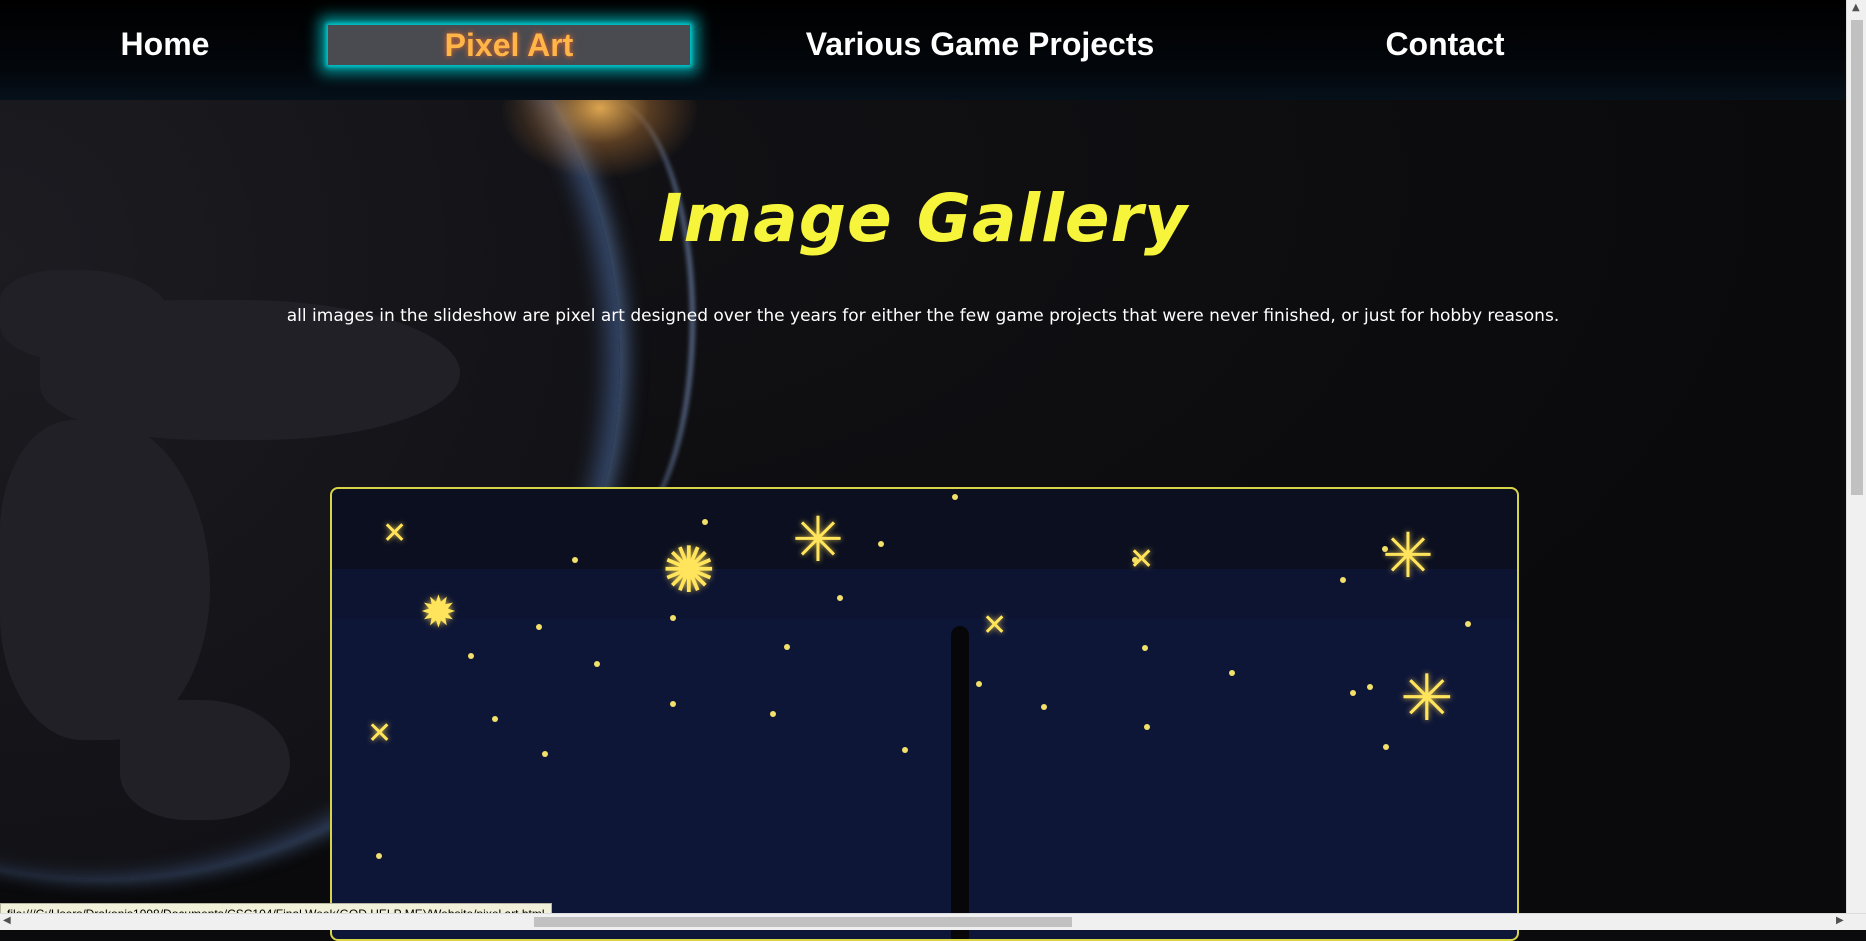 The height and width of the screenshot is (941, 1866). I want to click on nav-item-contact: Contact, so click(1445, 44).